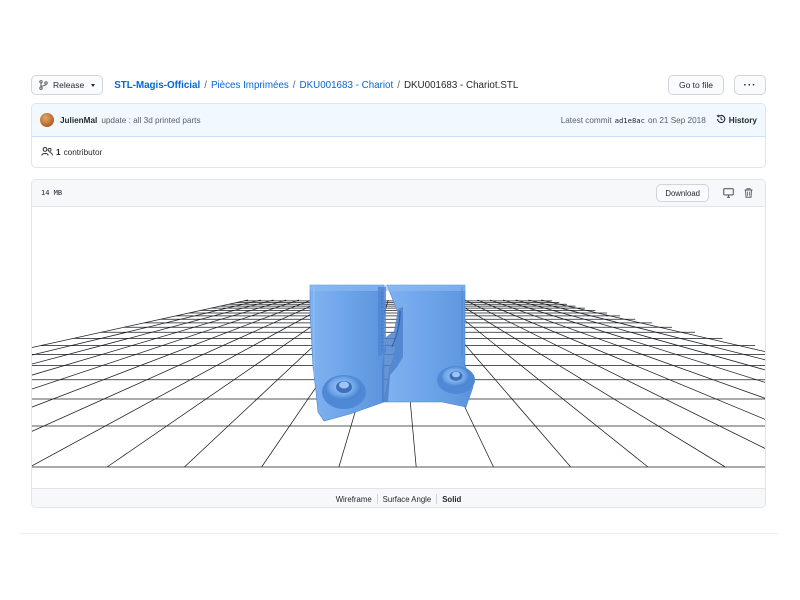 The height and width of the screenshot is (600, 800). I want to click on breadcrumb-dir-link: Pièces Imprimées, so click(250, 85).